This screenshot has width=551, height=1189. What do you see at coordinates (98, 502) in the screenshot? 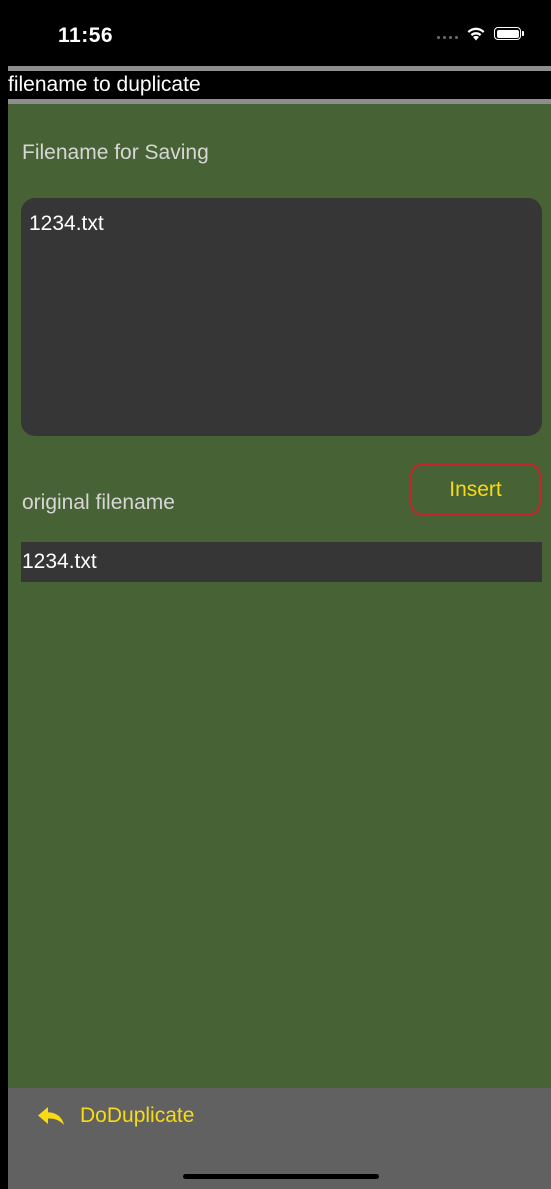
I see `original-filename-label: original filename` at bounding box center [98, 502].